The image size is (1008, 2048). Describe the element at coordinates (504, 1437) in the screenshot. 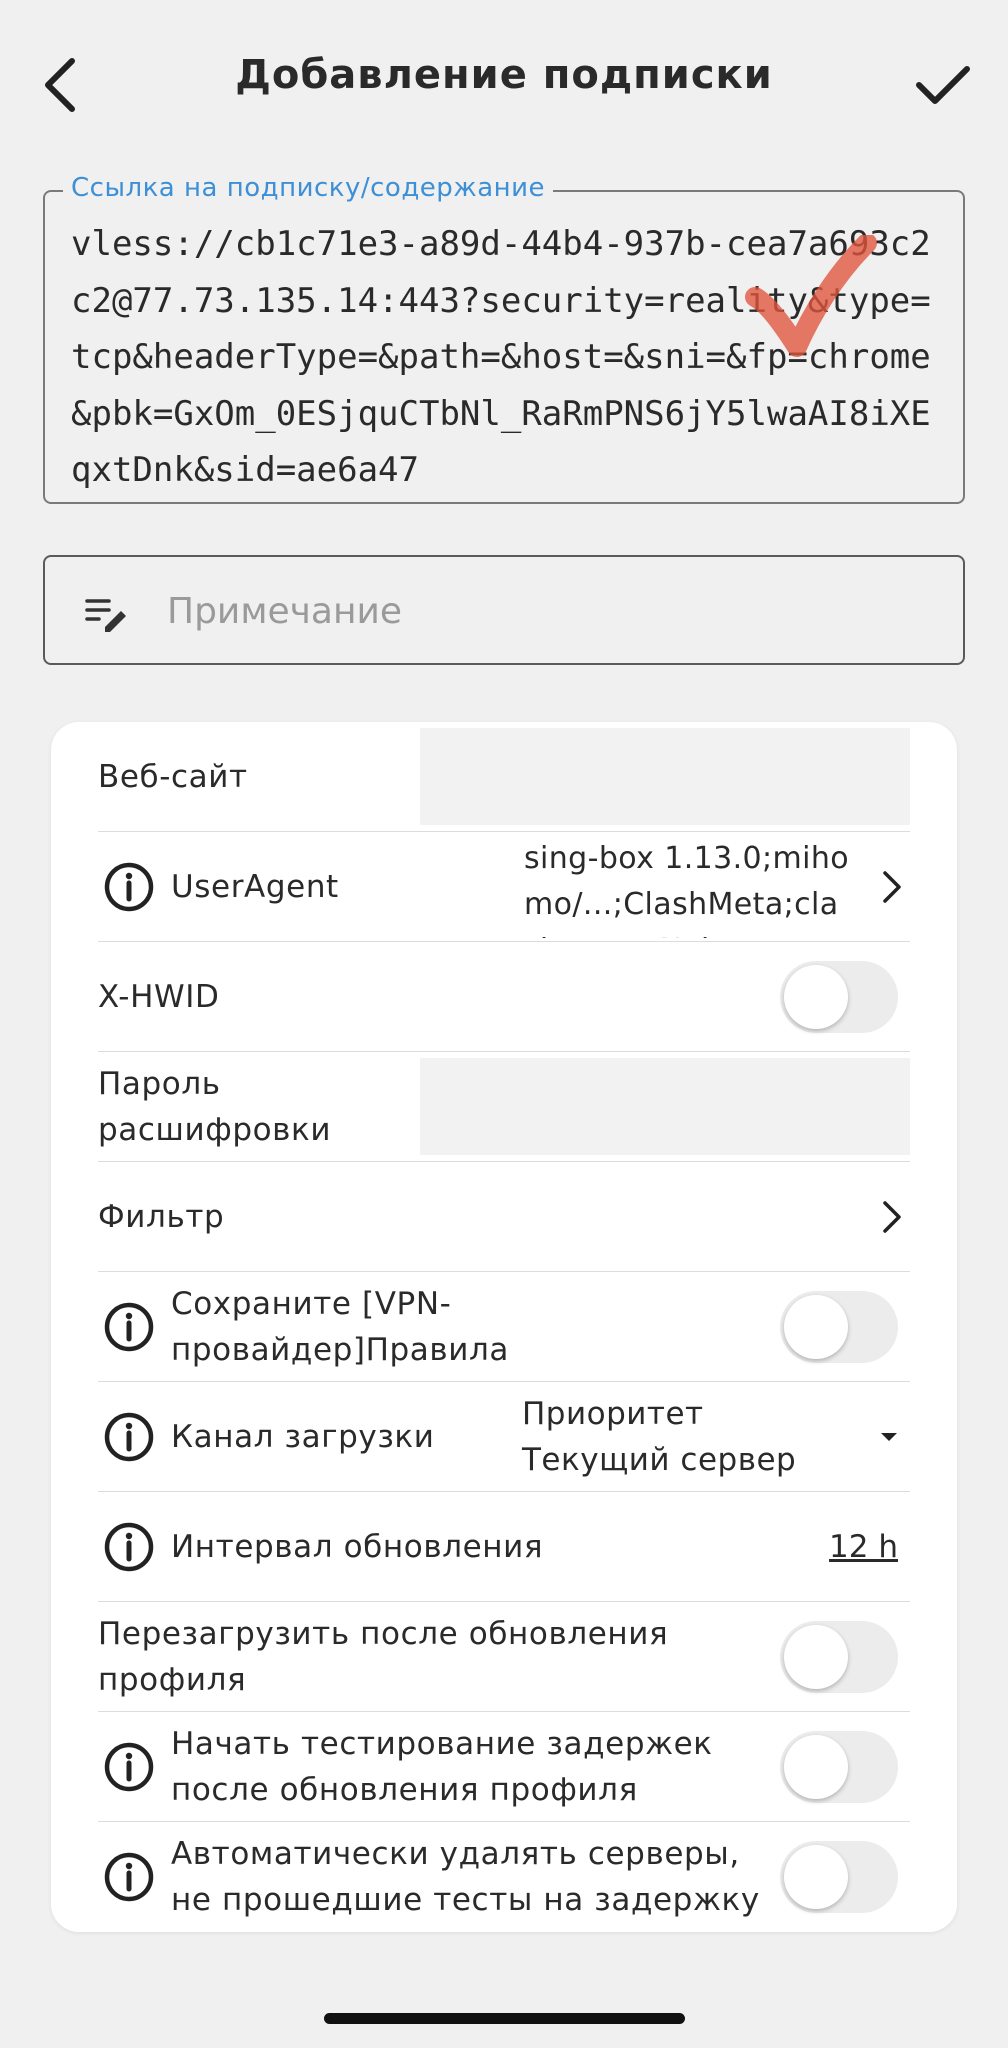

I see `download-channel-row: Канал загрузки Приоритет Текущий сервер` at that location.